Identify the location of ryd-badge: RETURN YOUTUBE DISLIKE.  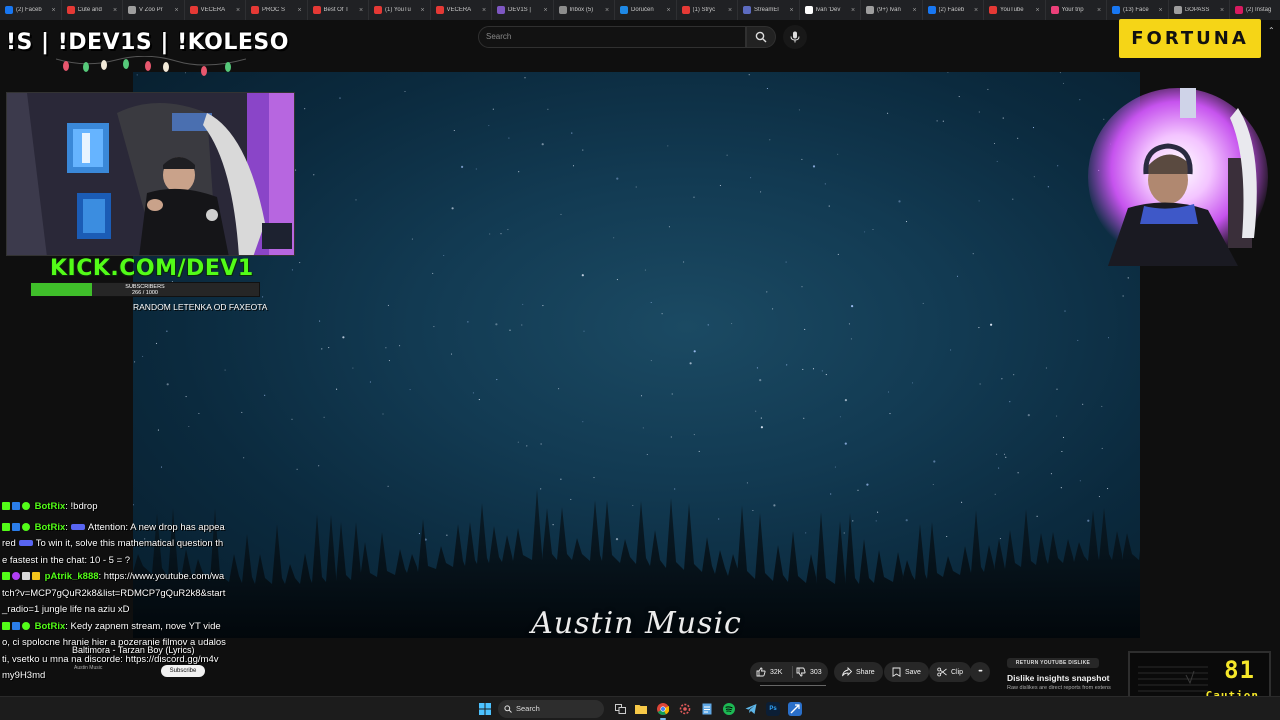
(1053, 663).